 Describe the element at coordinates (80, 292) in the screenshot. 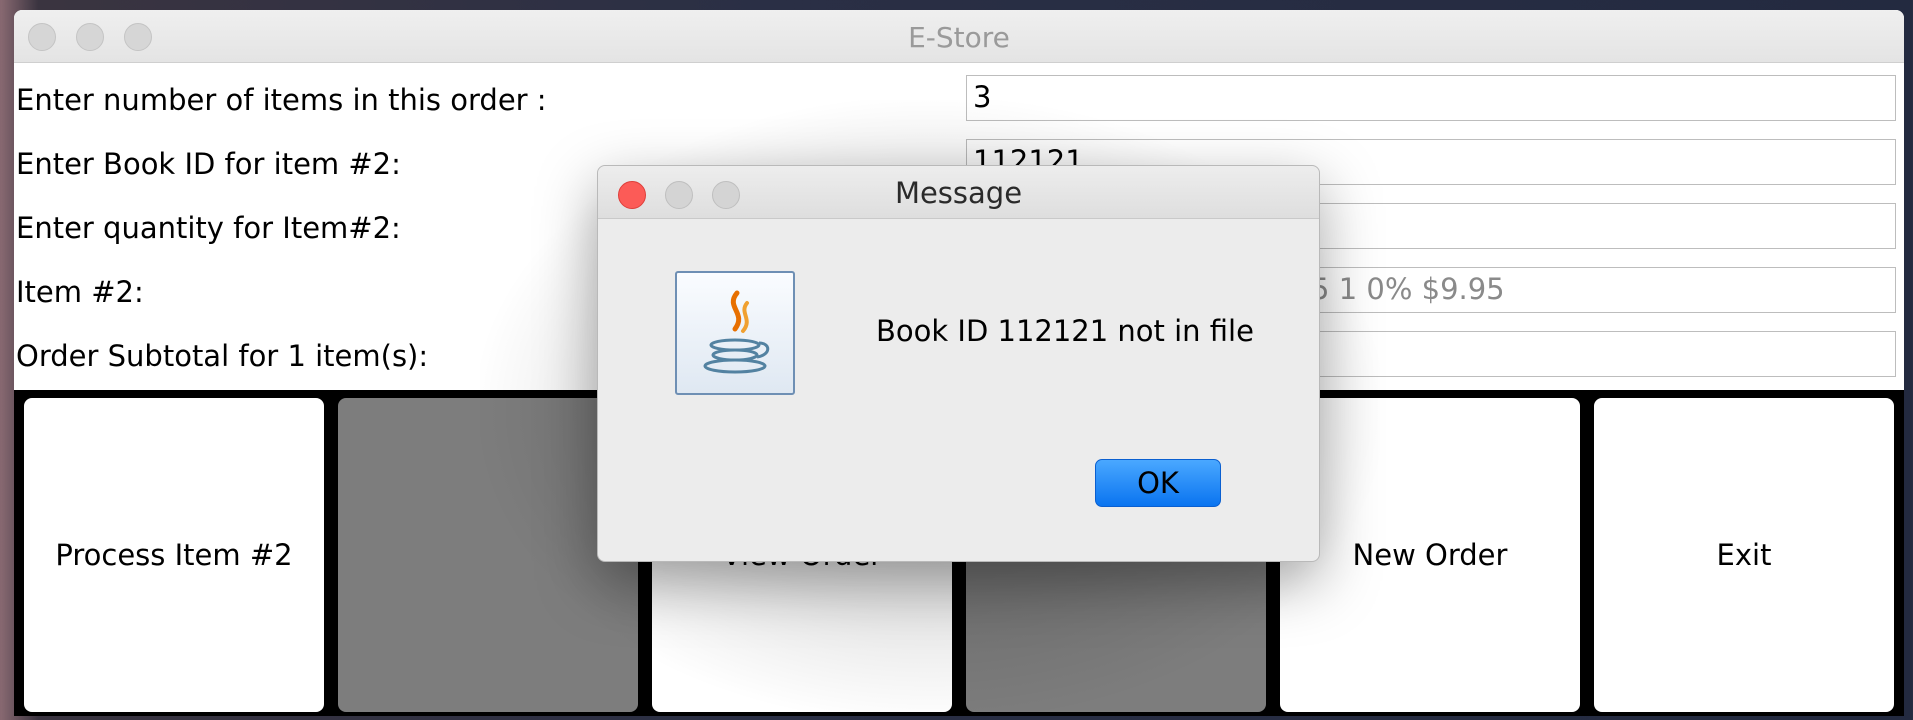

I see `item-info-label: Item #2:` at that location.